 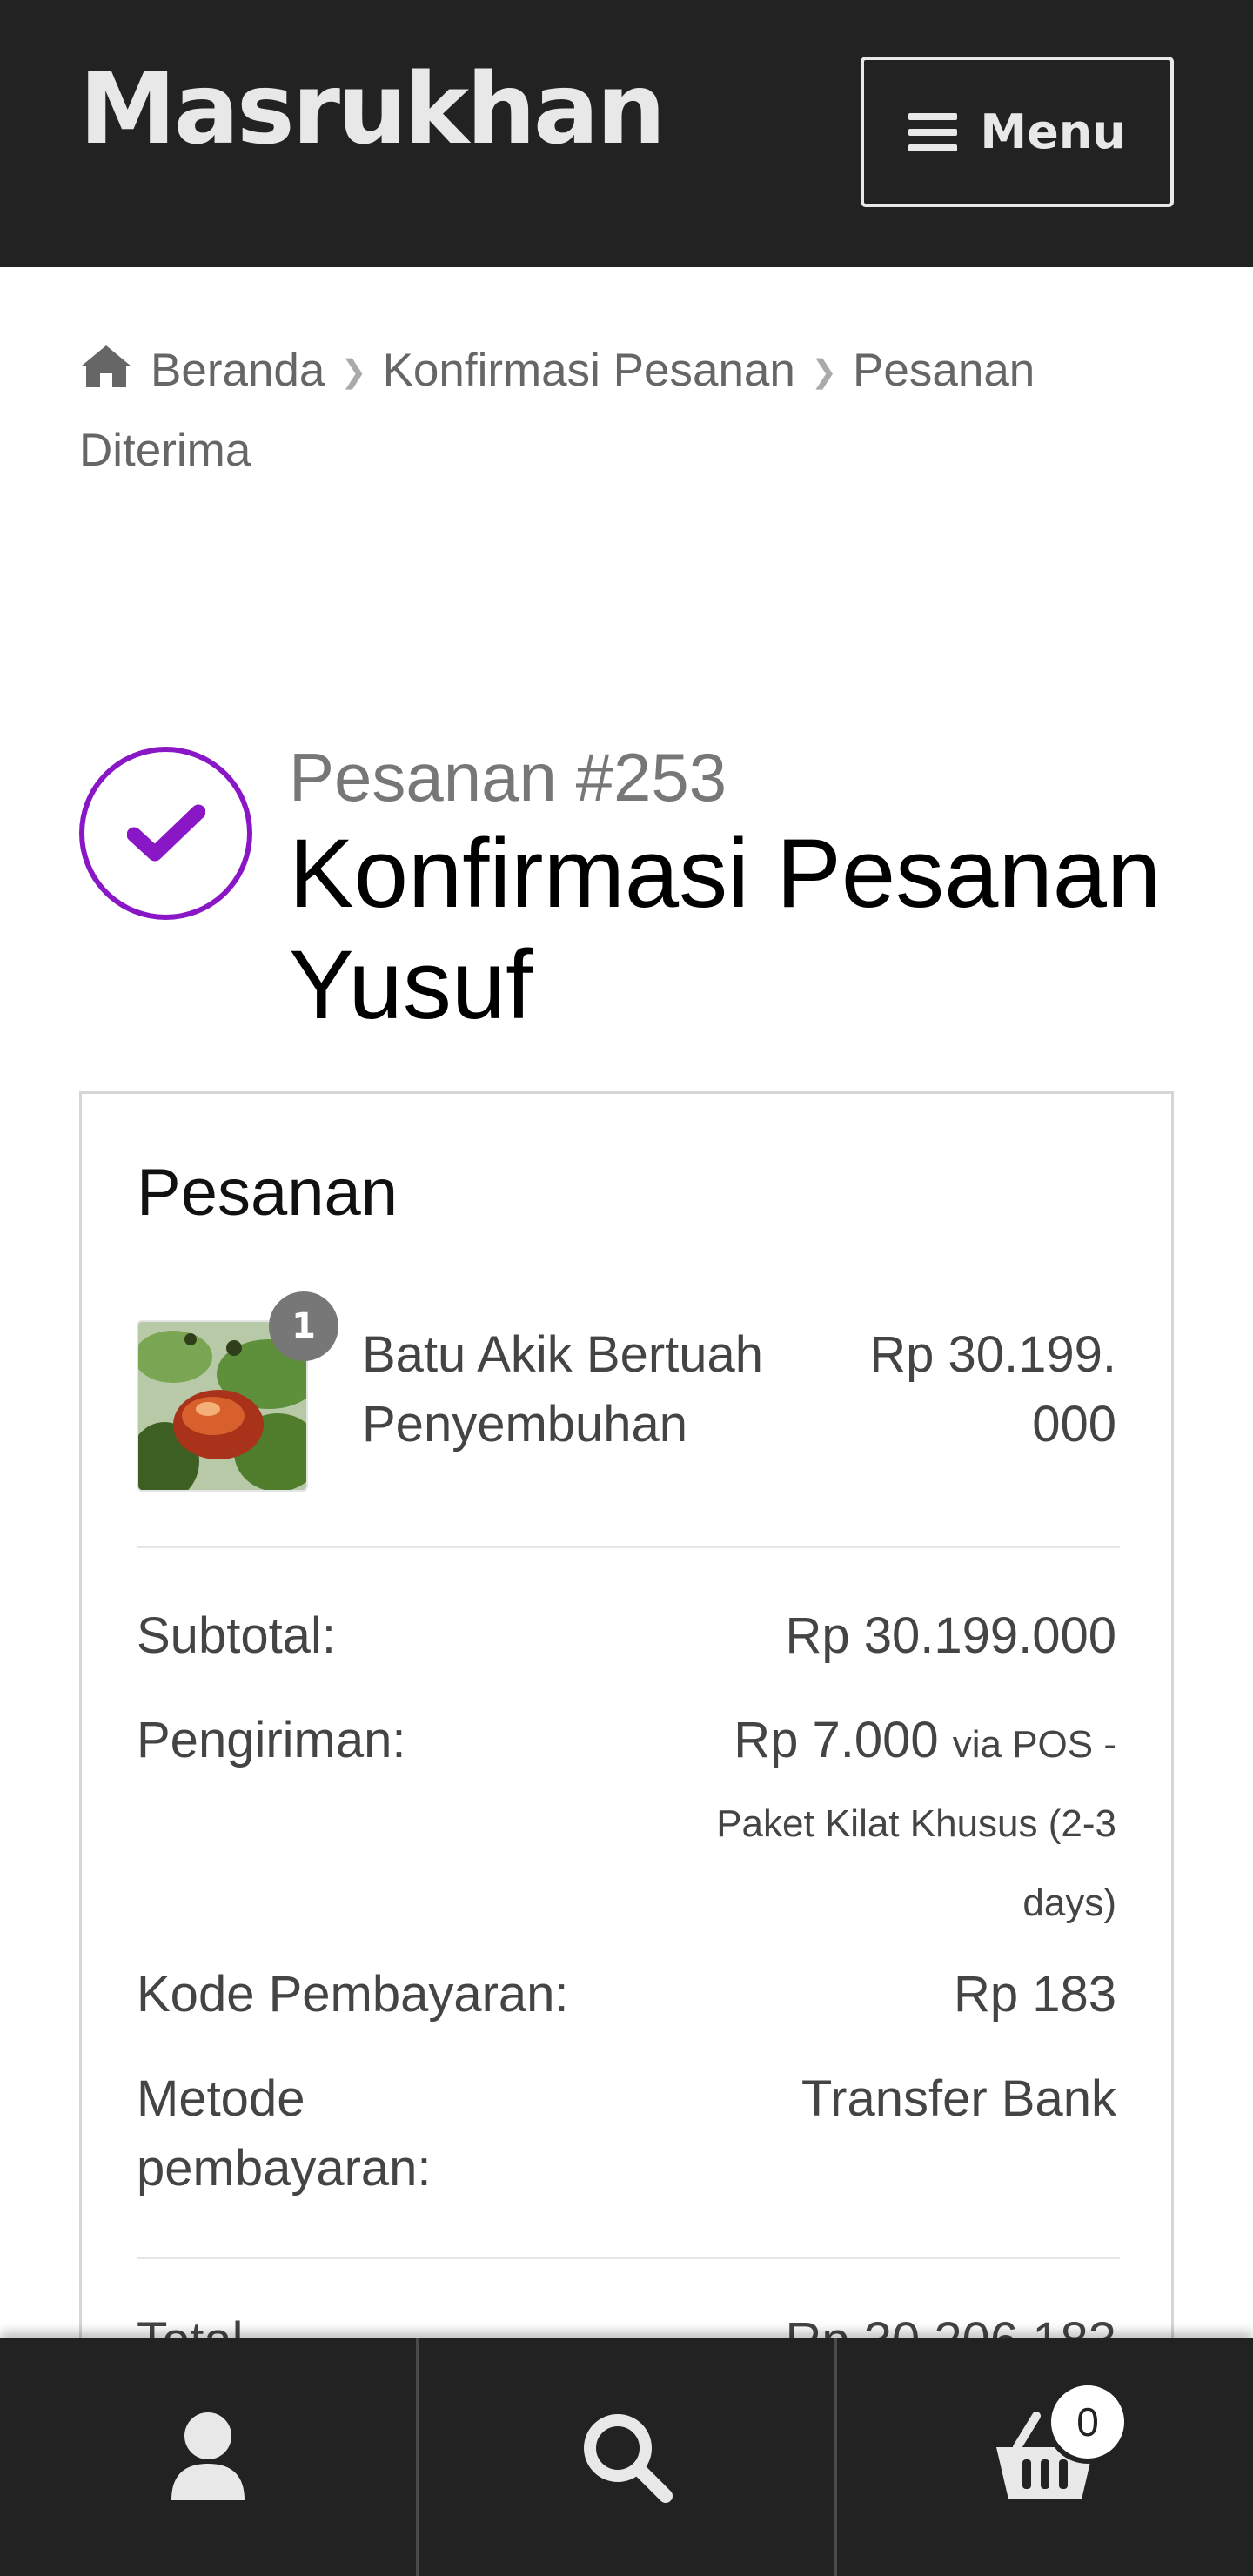 What do you see at coordinates (1087, 2422) in the screenshot?
I see `cart-count-badge: 0` at bounding box center [1087, 2422].